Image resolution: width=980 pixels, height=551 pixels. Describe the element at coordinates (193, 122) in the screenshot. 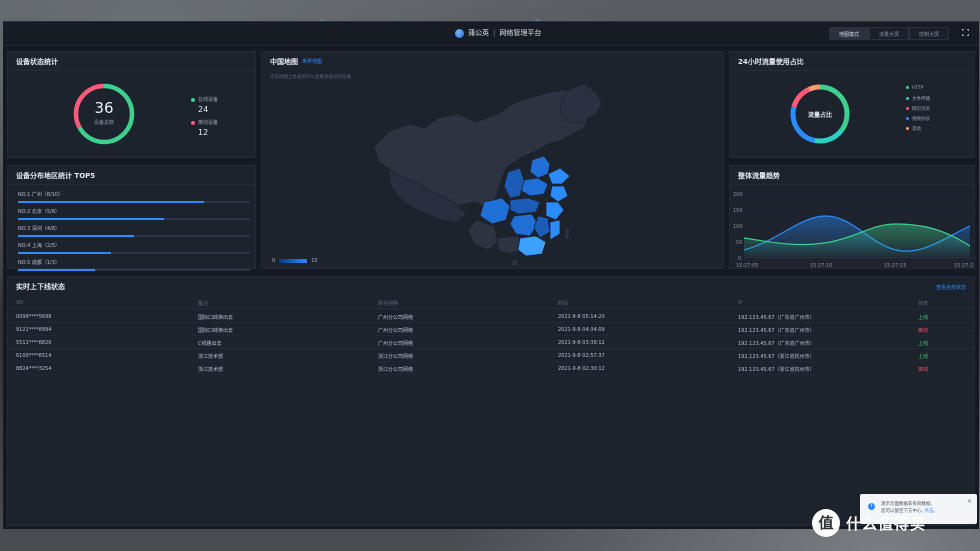

I see `offline-dot-icon` at that location.